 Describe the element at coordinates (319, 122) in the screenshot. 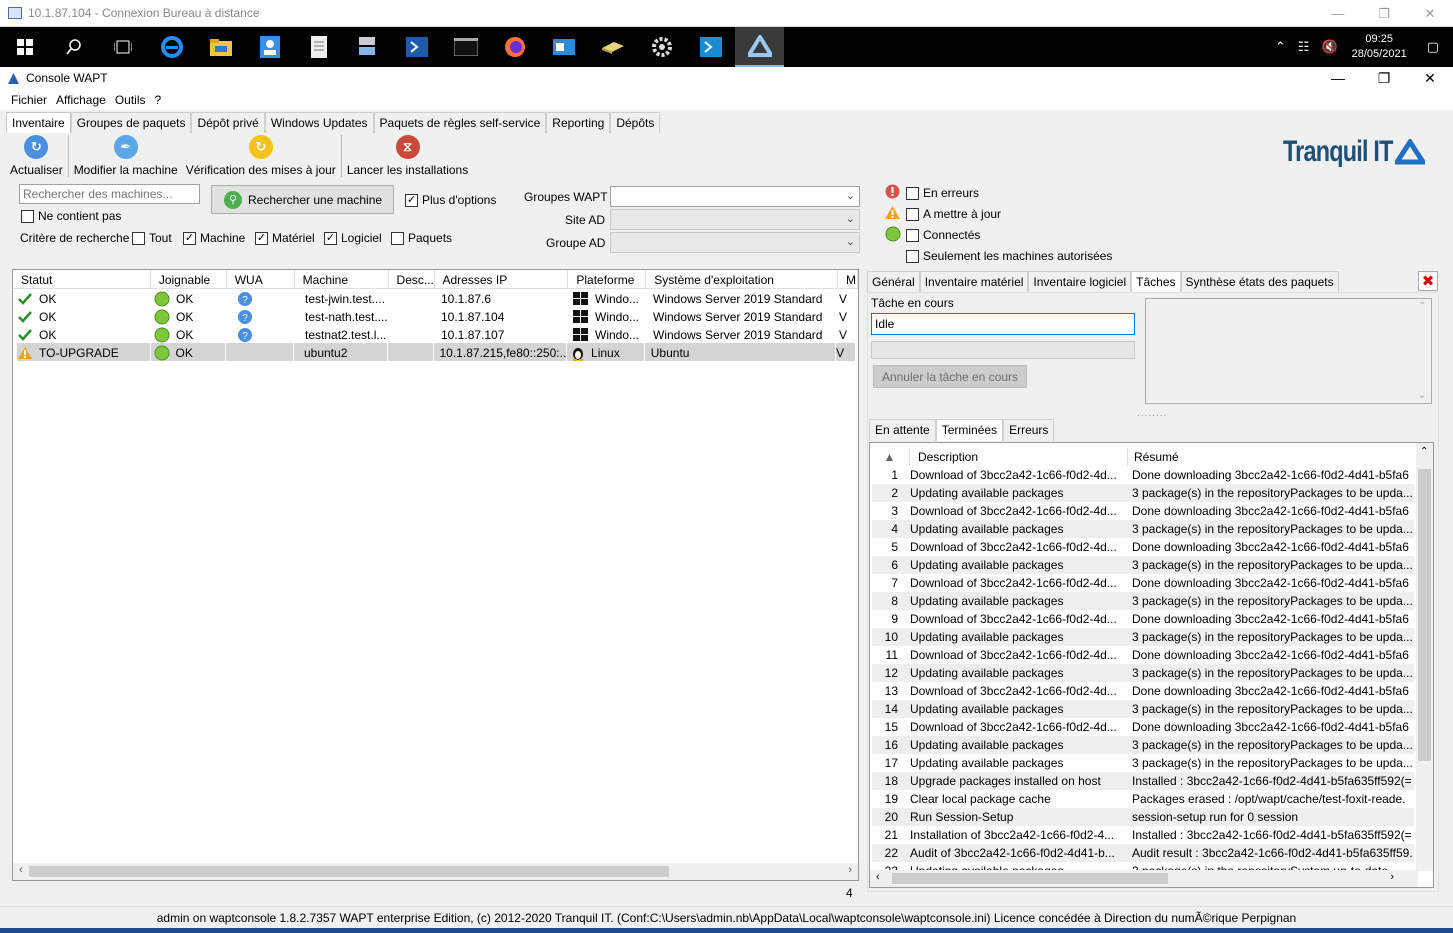

I see `tab-windows-updates: Windows Updates` at that location.